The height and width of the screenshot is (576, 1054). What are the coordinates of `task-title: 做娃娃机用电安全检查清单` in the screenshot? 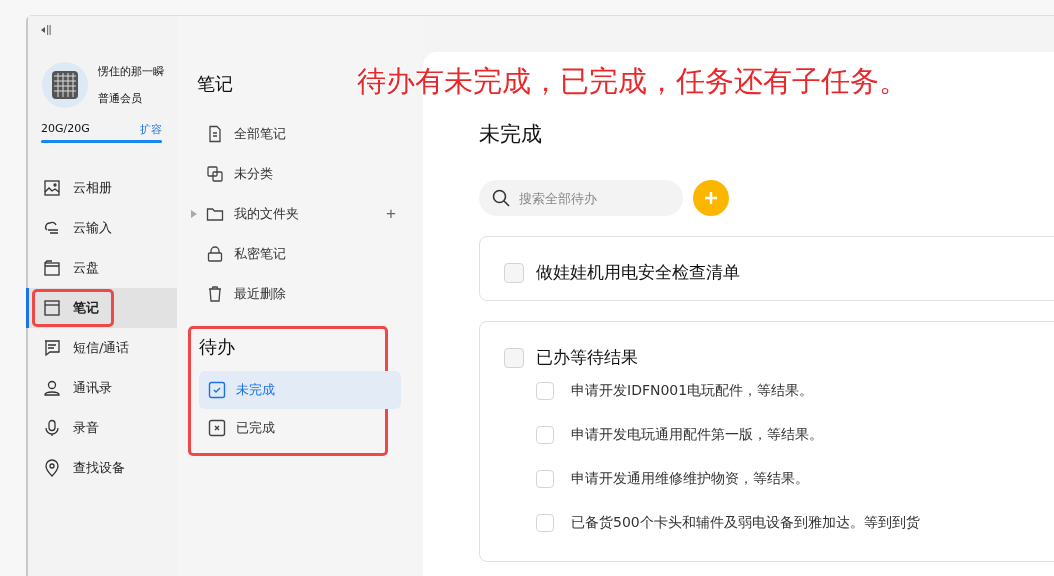 It's located at (638, 272).